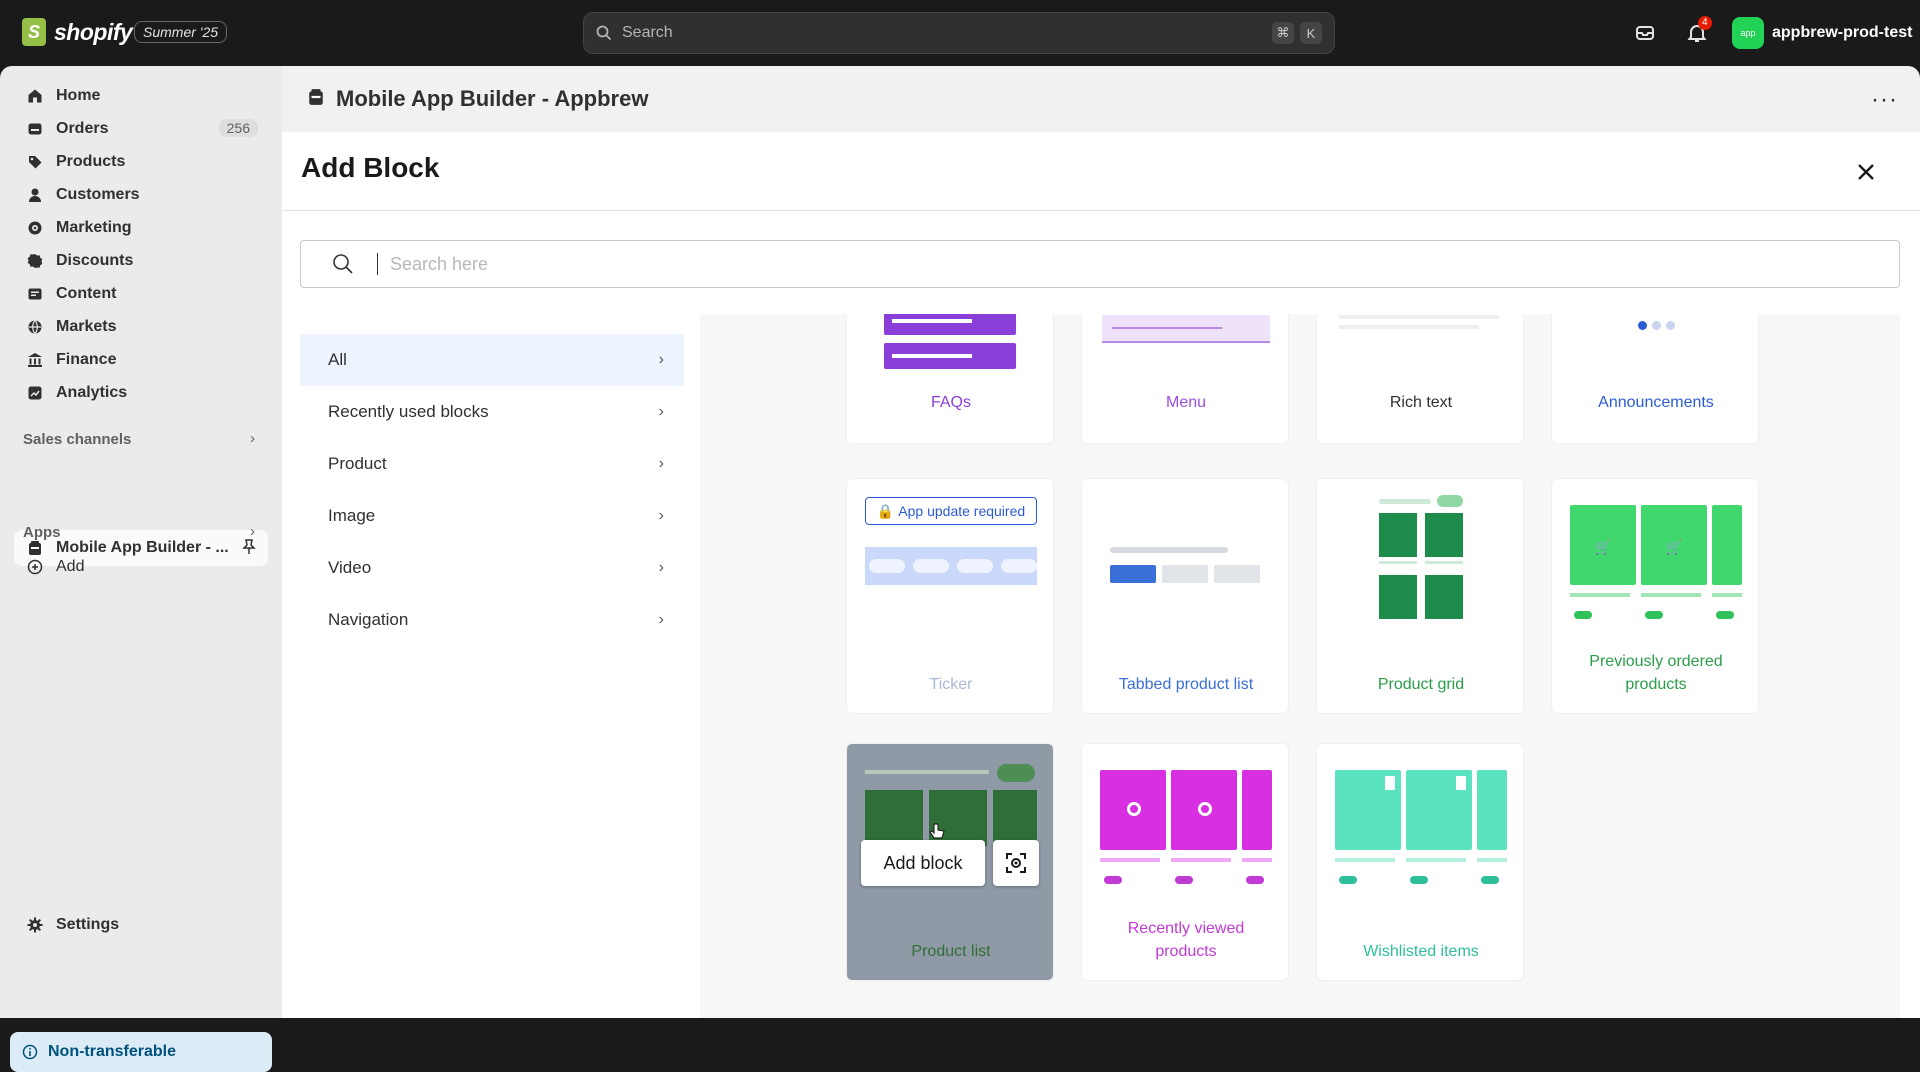 Image resolution: width=1920 pixels, height=1072 pixels. I want to click on nav-label: Content, so click(86, 293).